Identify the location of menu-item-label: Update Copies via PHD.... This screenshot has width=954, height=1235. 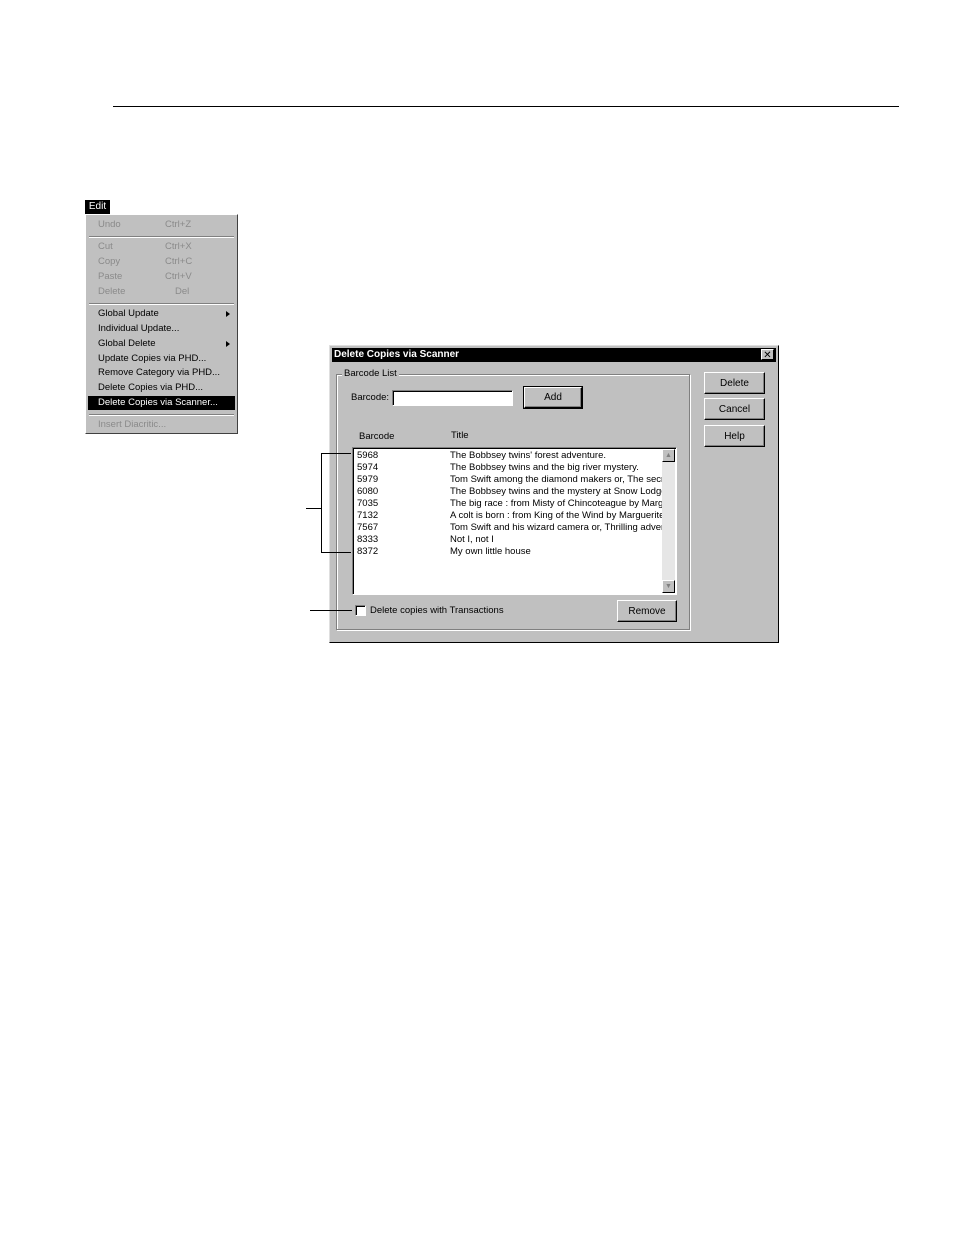
(152, 358).